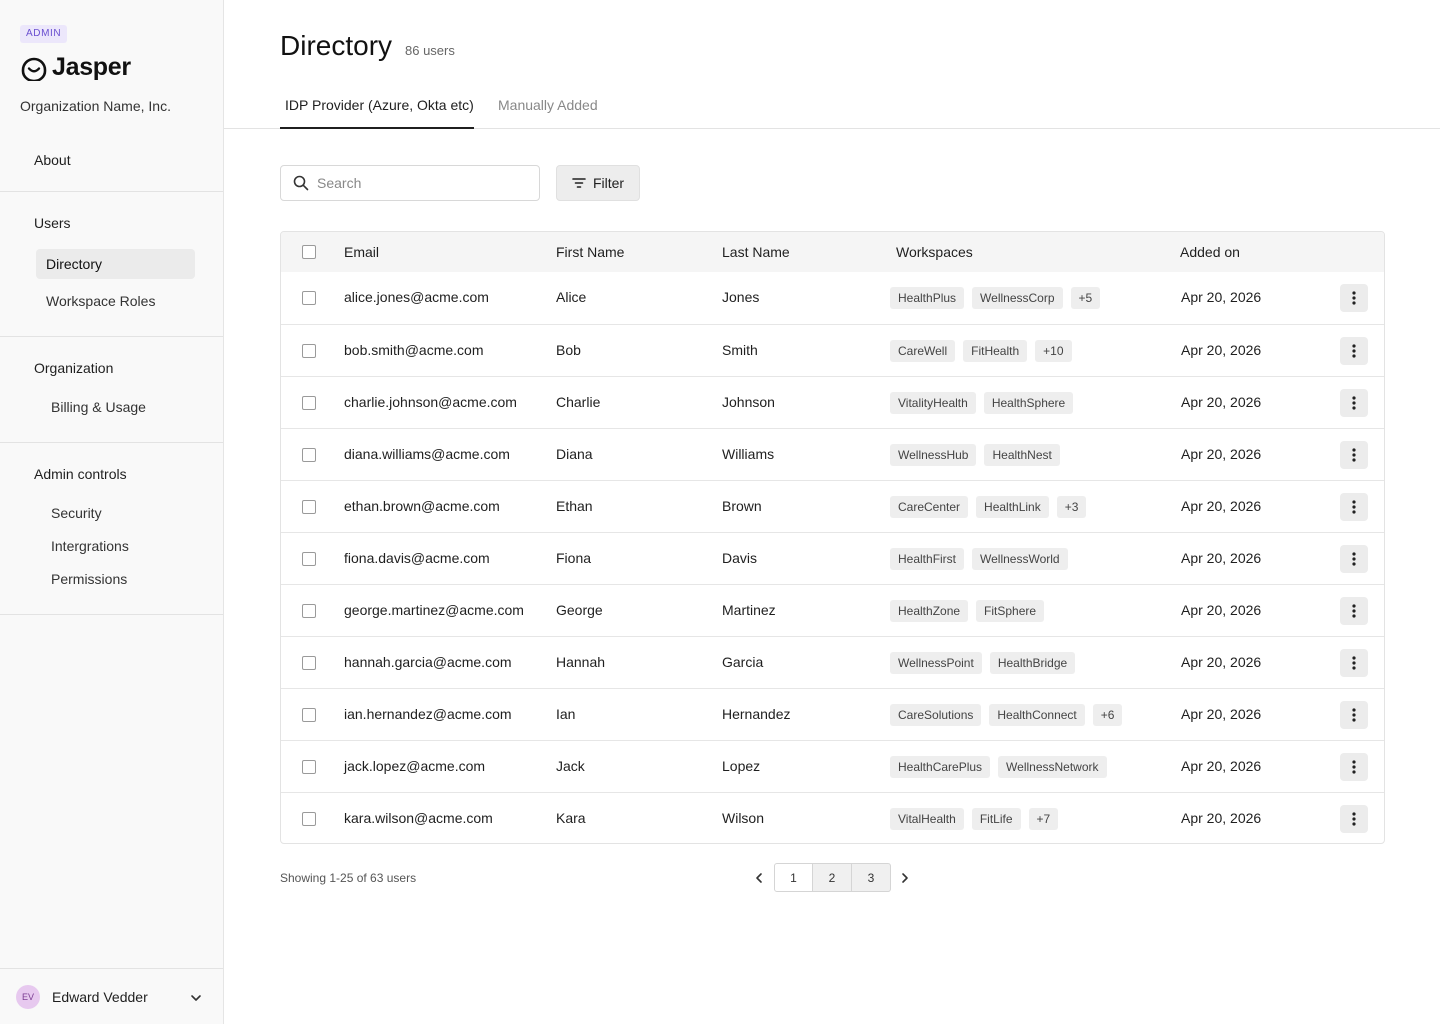  I want to click on search-input, so click(417, 183).